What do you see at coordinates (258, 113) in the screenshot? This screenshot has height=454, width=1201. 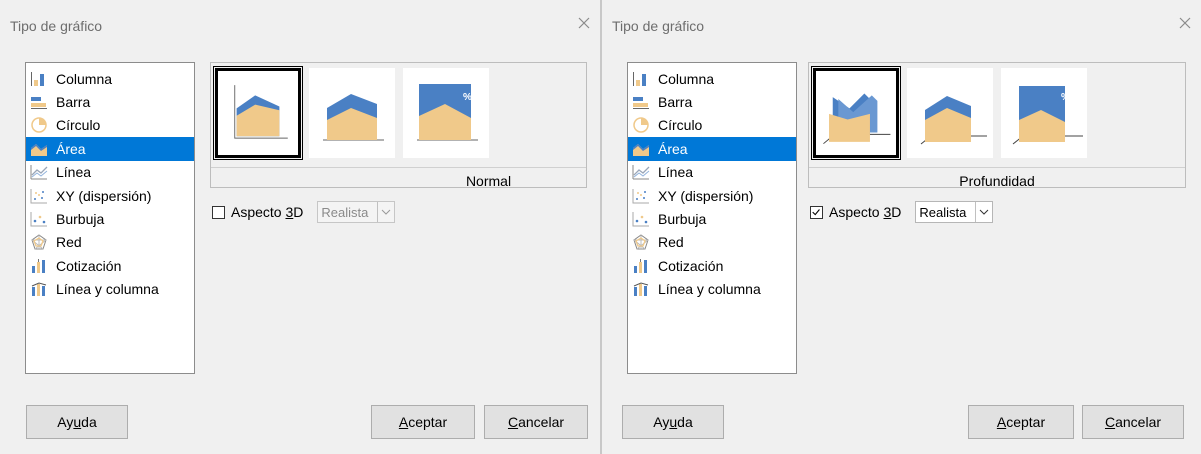 I see `variant-normal` at bounding box center [258, 113].